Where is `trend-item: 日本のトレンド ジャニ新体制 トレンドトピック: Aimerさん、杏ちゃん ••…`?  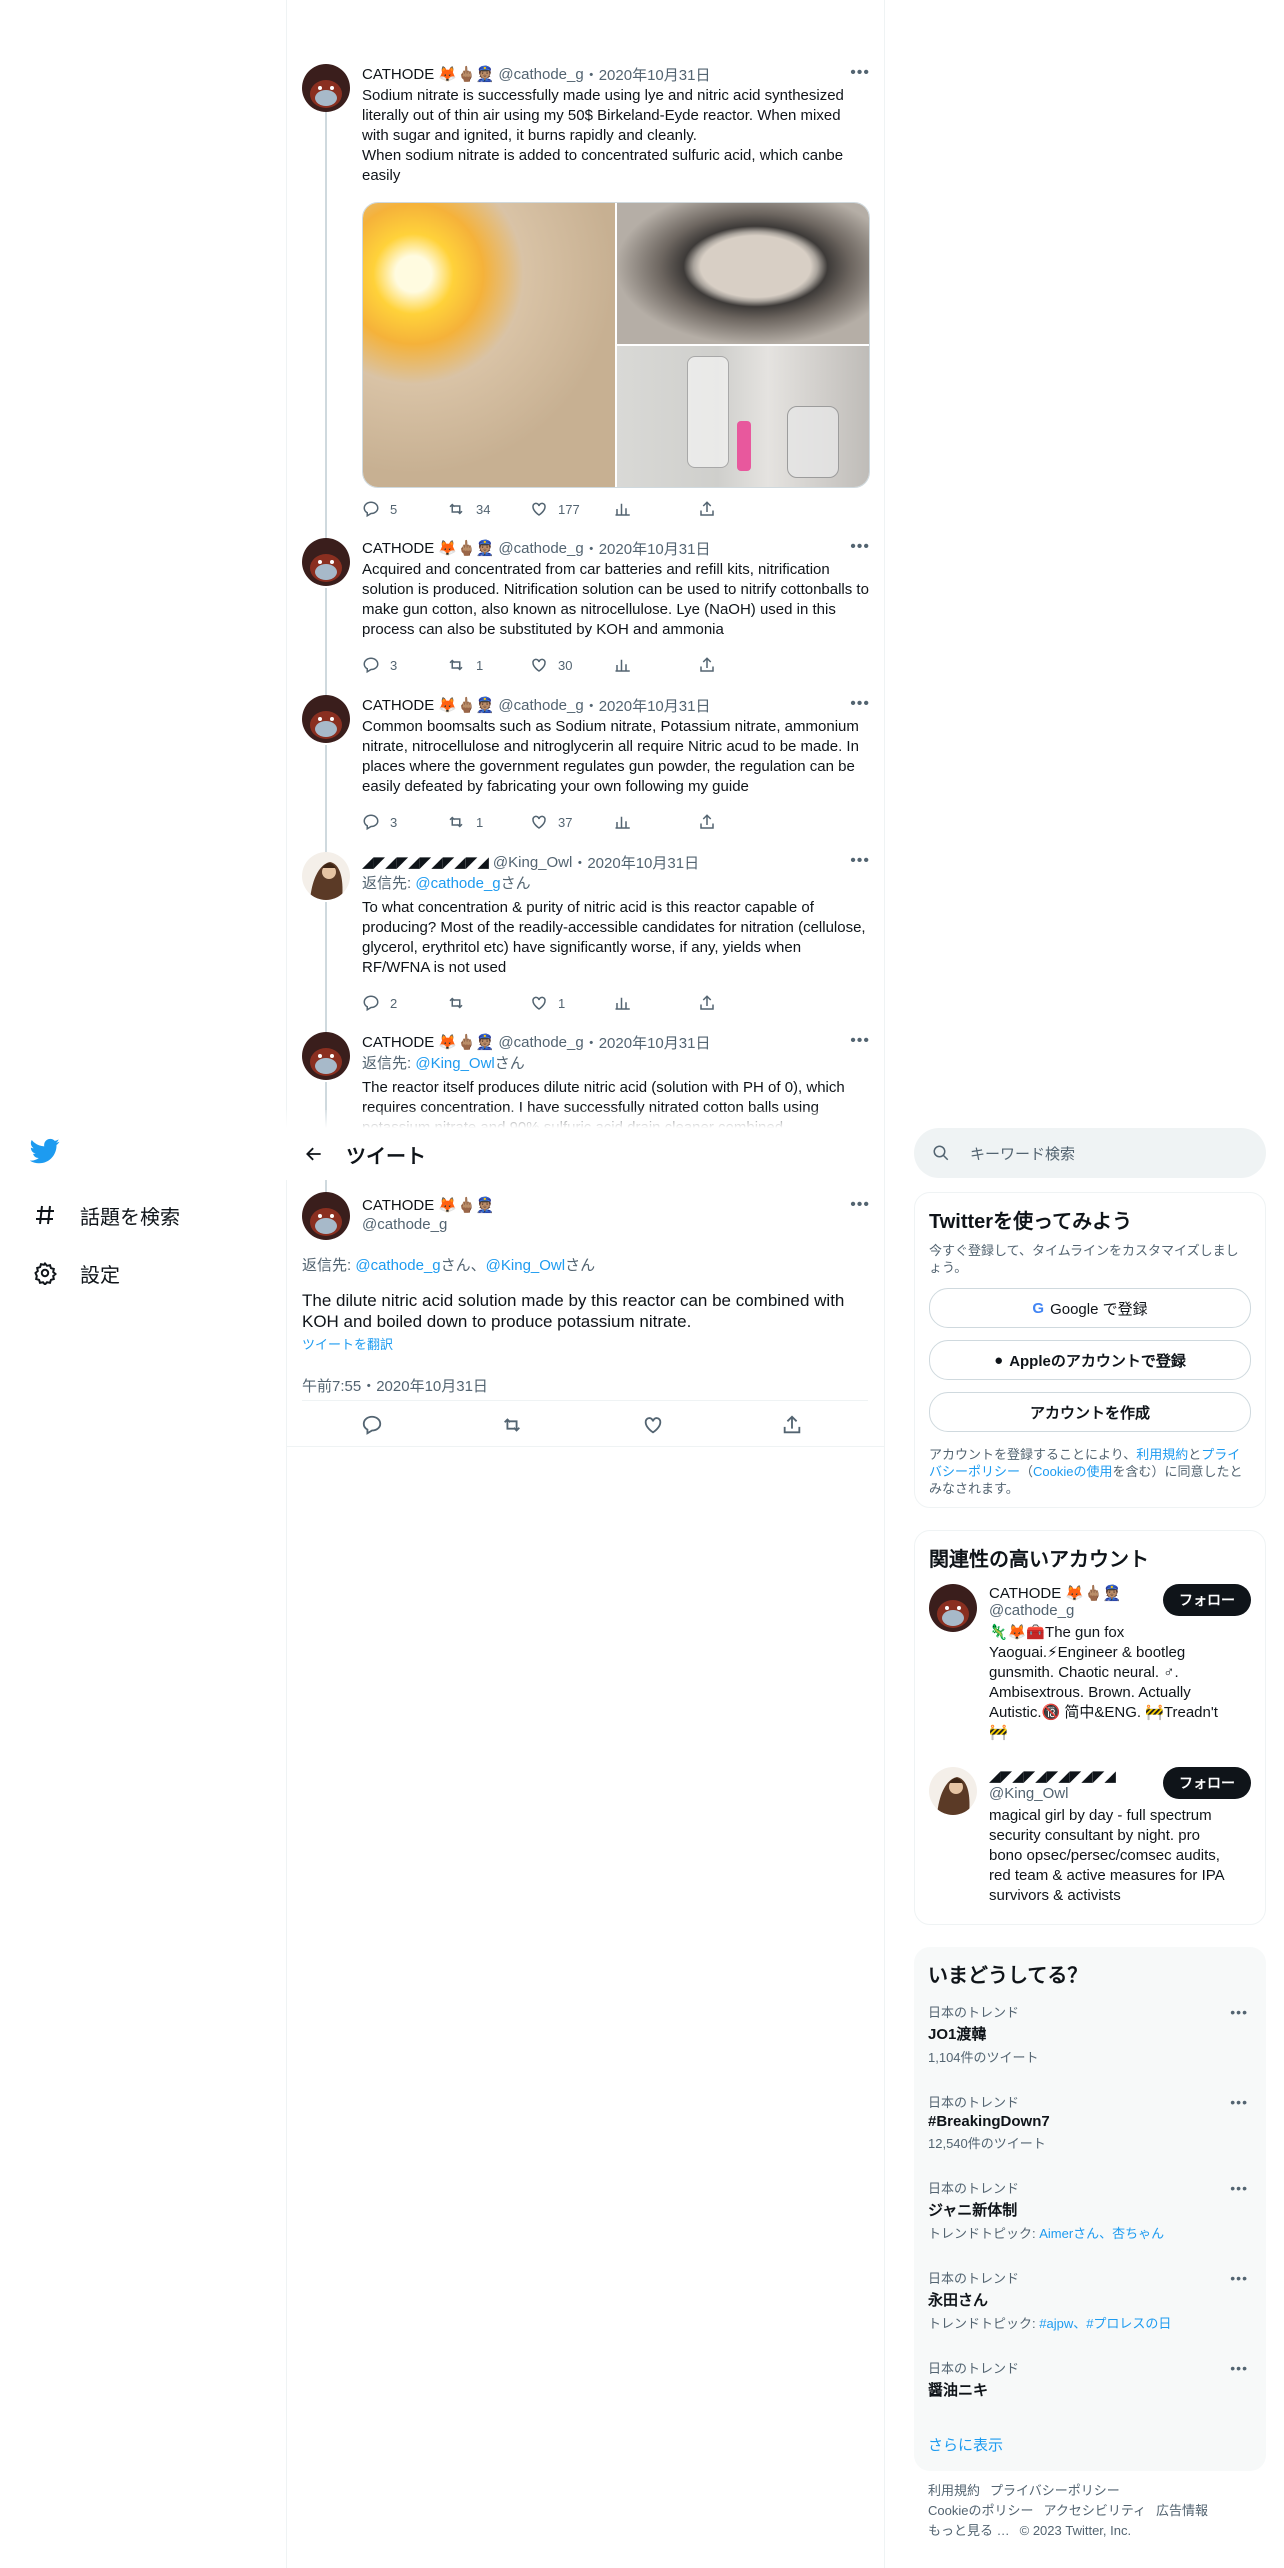
trend-item: 日本のトレンド ジャニ新体制 トレンドトピック: Aimerさん、杏ちゃん ••… is located at coordinates (1090, 2210).